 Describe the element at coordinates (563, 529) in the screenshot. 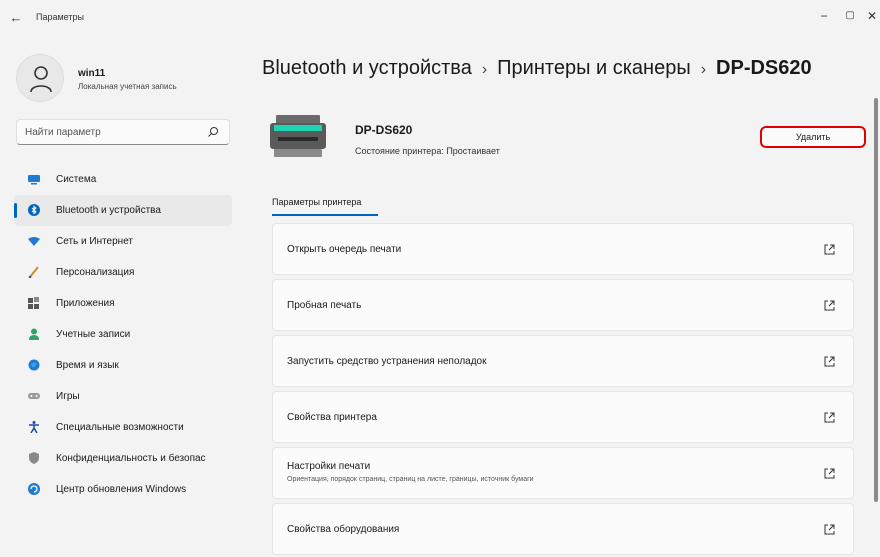

I see `hardware-properties-card: Свойства оборудования` at that location.